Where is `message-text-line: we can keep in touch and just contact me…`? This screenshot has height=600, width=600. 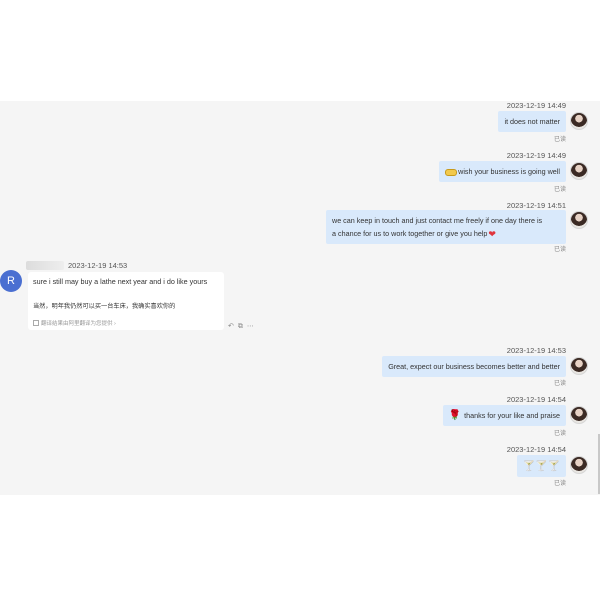
message-text-line: we can keep in touch and just contact me… is located at coordinates (437, 220).